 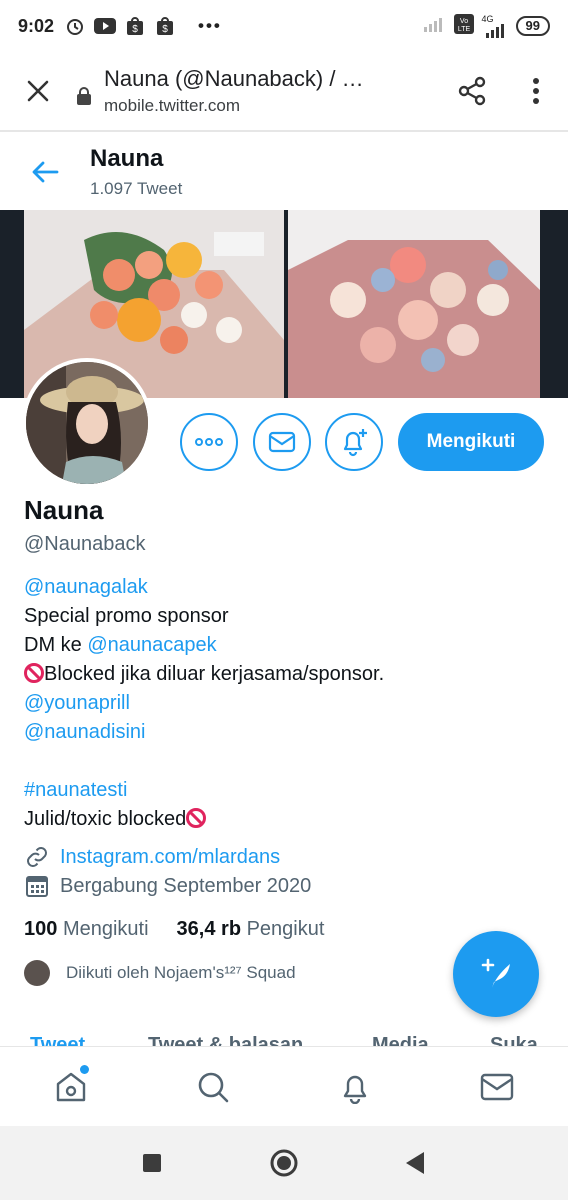 What do you see at coordinates (57, 1038) in the screenshot?
I see `tab-tweet: Tweet` at bounding box center [57, 1038].